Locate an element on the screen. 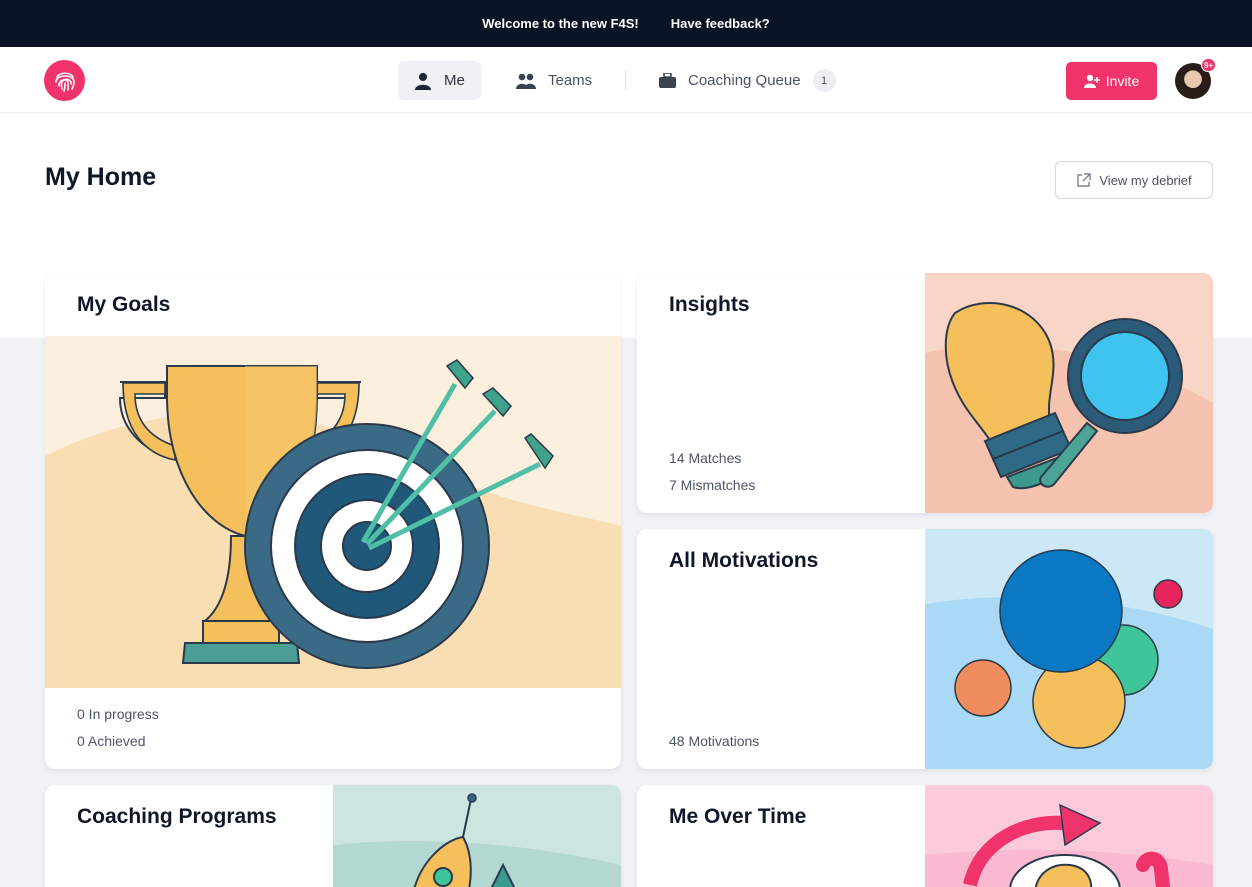 This screenshot has height=887, width=1252. rocket-illustration-icon is located at coordinates (477, 836).